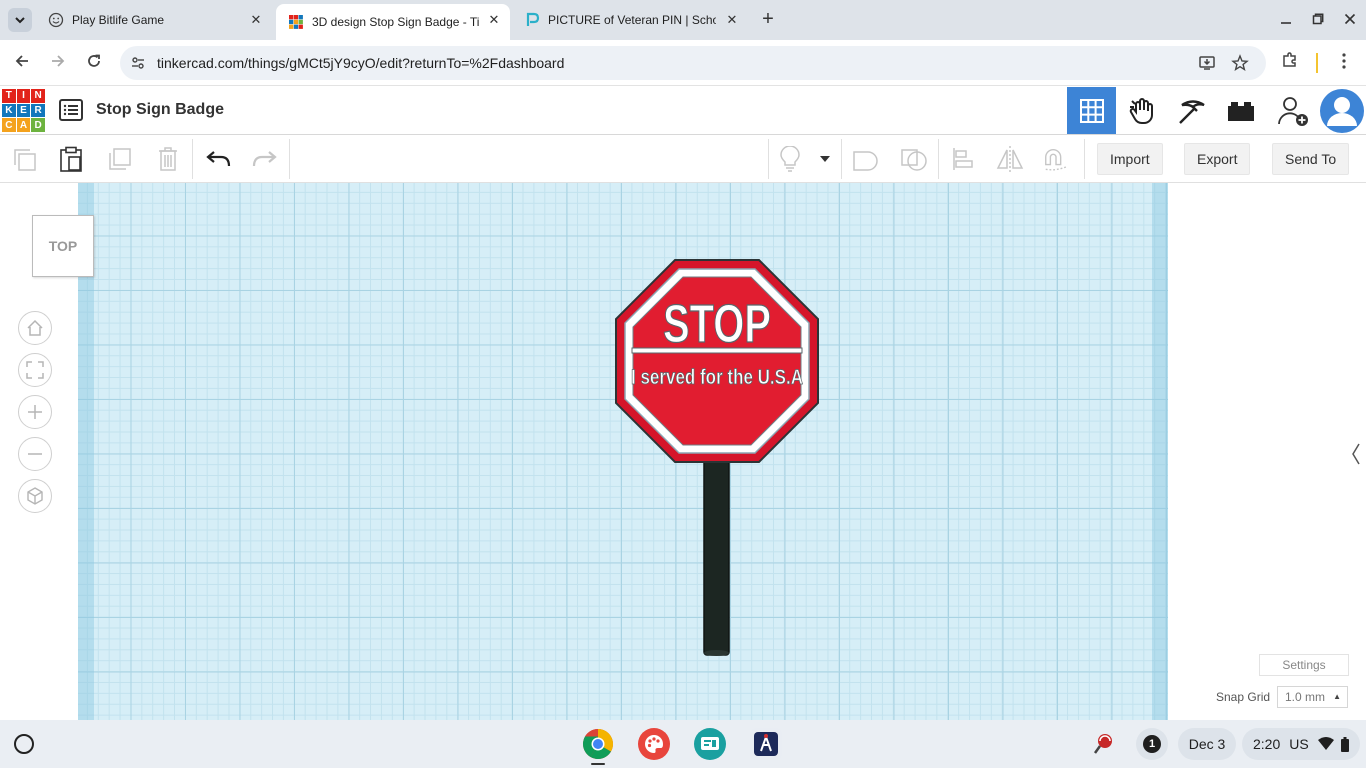  What do you see at coordinates (1207, 744) in the screenshot?
I see `date-tray-button: Dec 3` at bounding box center [1207, 744].